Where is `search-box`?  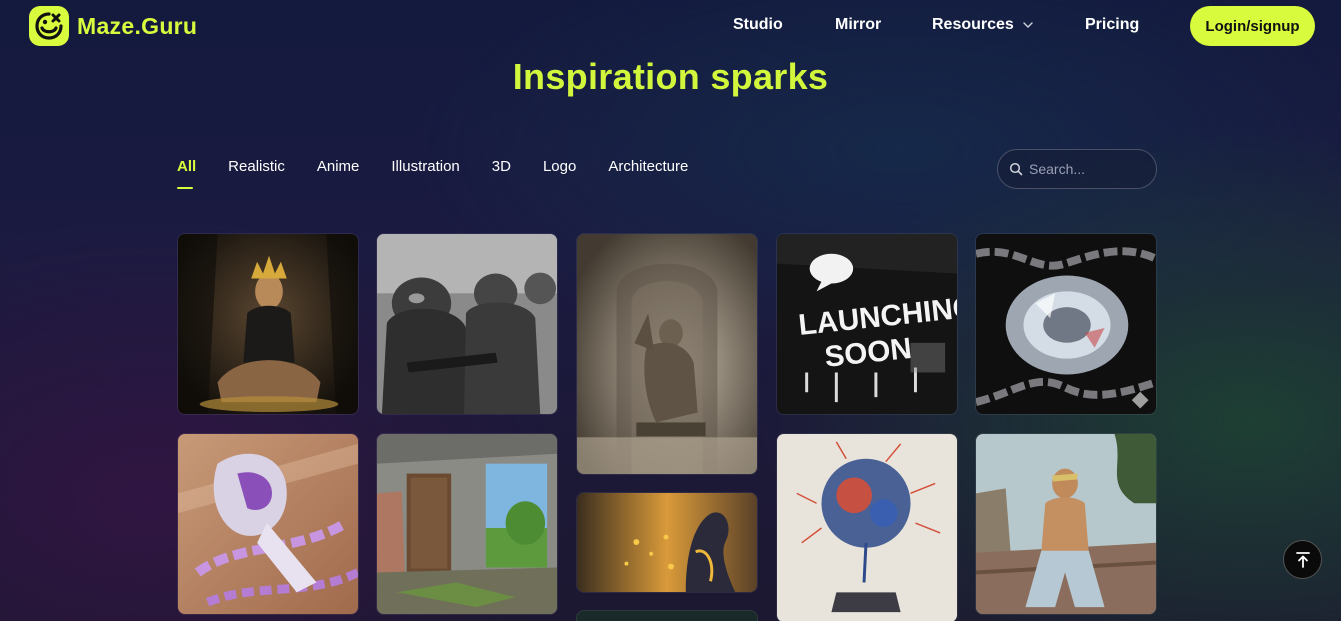 search-box is located at coordinates (1077, 169).